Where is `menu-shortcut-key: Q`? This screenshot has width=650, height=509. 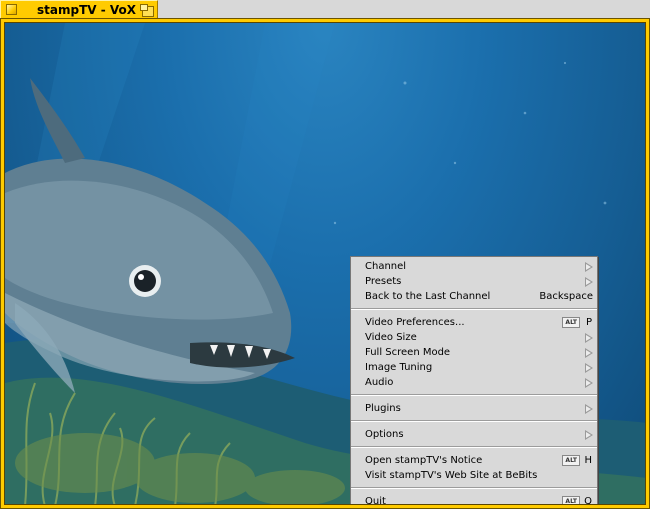 menu-shortcut-key: Q is located at coordinates (588, 500).